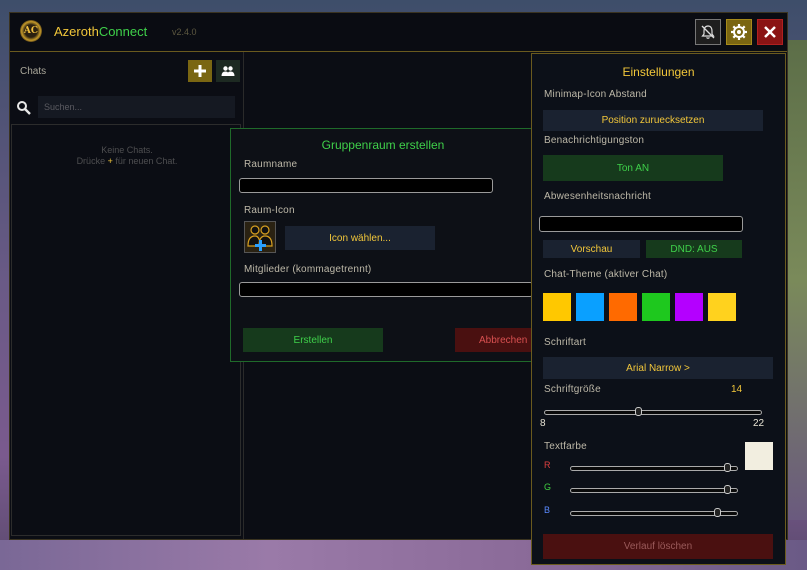 The height and width of the screenshot is (570, 807). Describe the element at coordinates (565, 342) in the screenshot. I see `font-label: Schriftart` at that location.